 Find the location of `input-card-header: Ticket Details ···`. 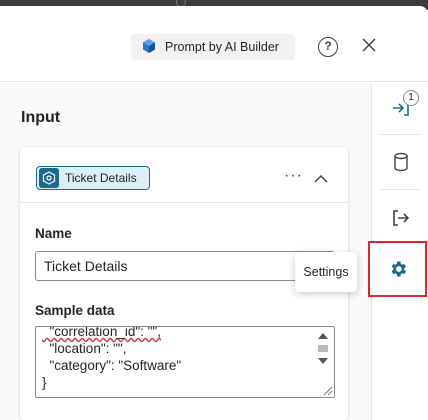

input-card-header: Ticket Details ··· is located at coordinates (184, 175).